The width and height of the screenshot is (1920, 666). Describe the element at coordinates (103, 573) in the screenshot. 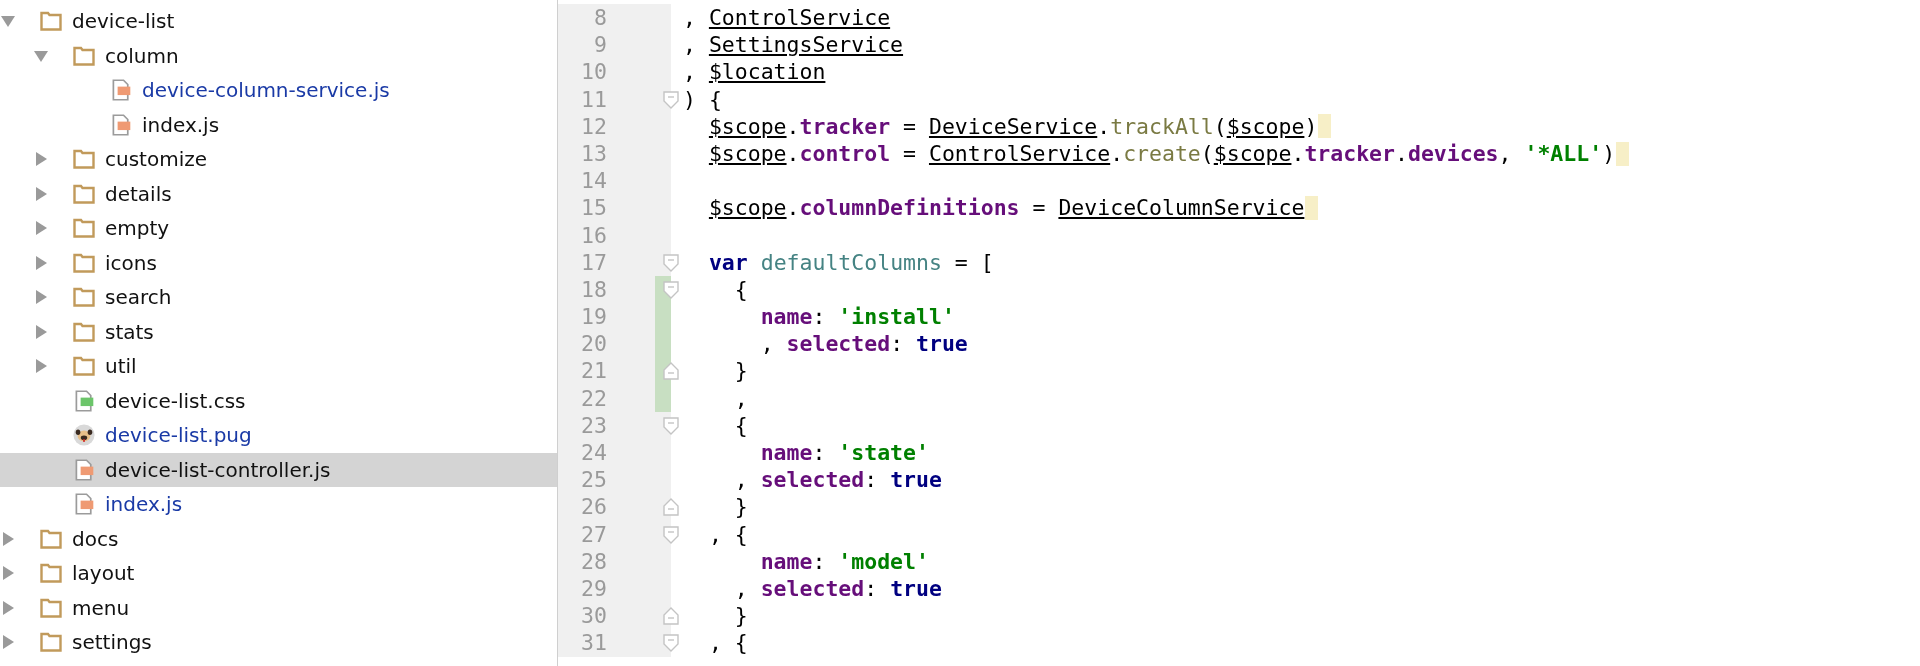

I see `file-name: layout` at that location.